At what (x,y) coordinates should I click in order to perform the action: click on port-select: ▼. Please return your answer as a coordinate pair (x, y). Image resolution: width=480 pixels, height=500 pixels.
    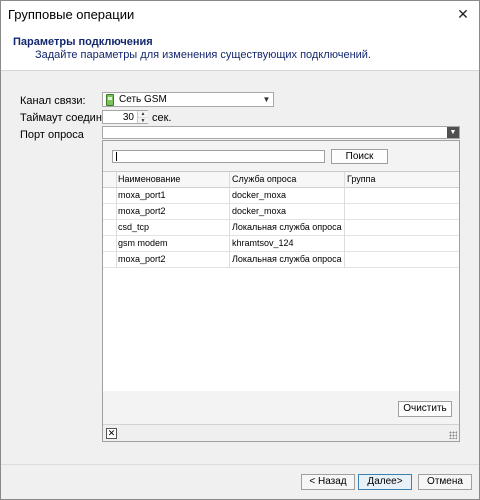
    Looking at the image, I should click on (281, 132).